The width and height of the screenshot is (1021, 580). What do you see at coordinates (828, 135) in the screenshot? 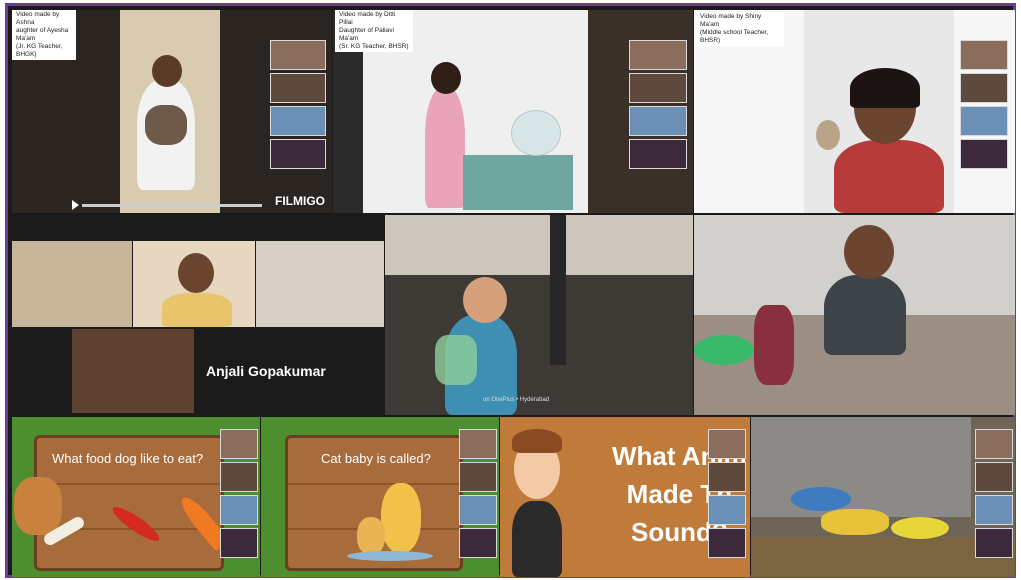
I see `bird` at bounding box center [828, 135].